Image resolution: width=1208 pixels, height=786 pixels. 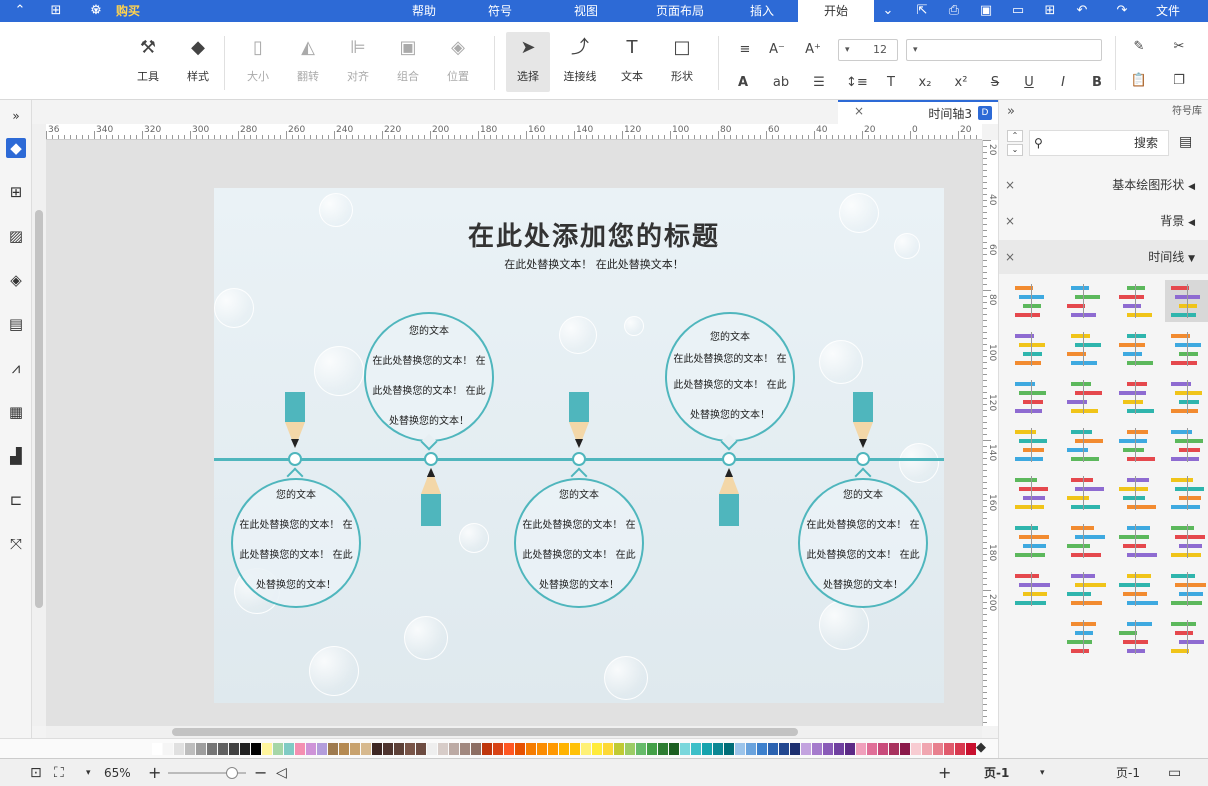 I want to click on case-icon: ab, so click(x=781, y=83).